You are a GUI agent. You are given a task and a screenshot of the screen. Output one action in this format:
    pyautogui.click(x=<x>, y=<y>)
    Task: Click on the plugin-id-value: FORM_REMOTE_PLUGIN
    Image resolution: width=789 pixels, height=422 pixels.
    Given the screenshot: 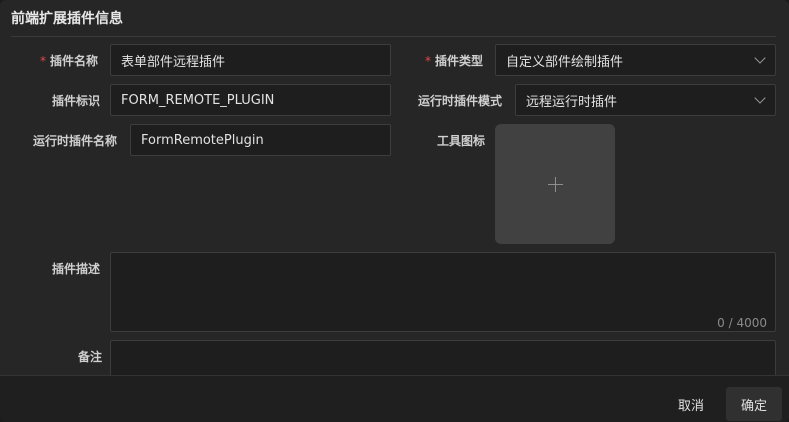 What is the action you would take?
    pyautogui.click(x=198, y=100)
    